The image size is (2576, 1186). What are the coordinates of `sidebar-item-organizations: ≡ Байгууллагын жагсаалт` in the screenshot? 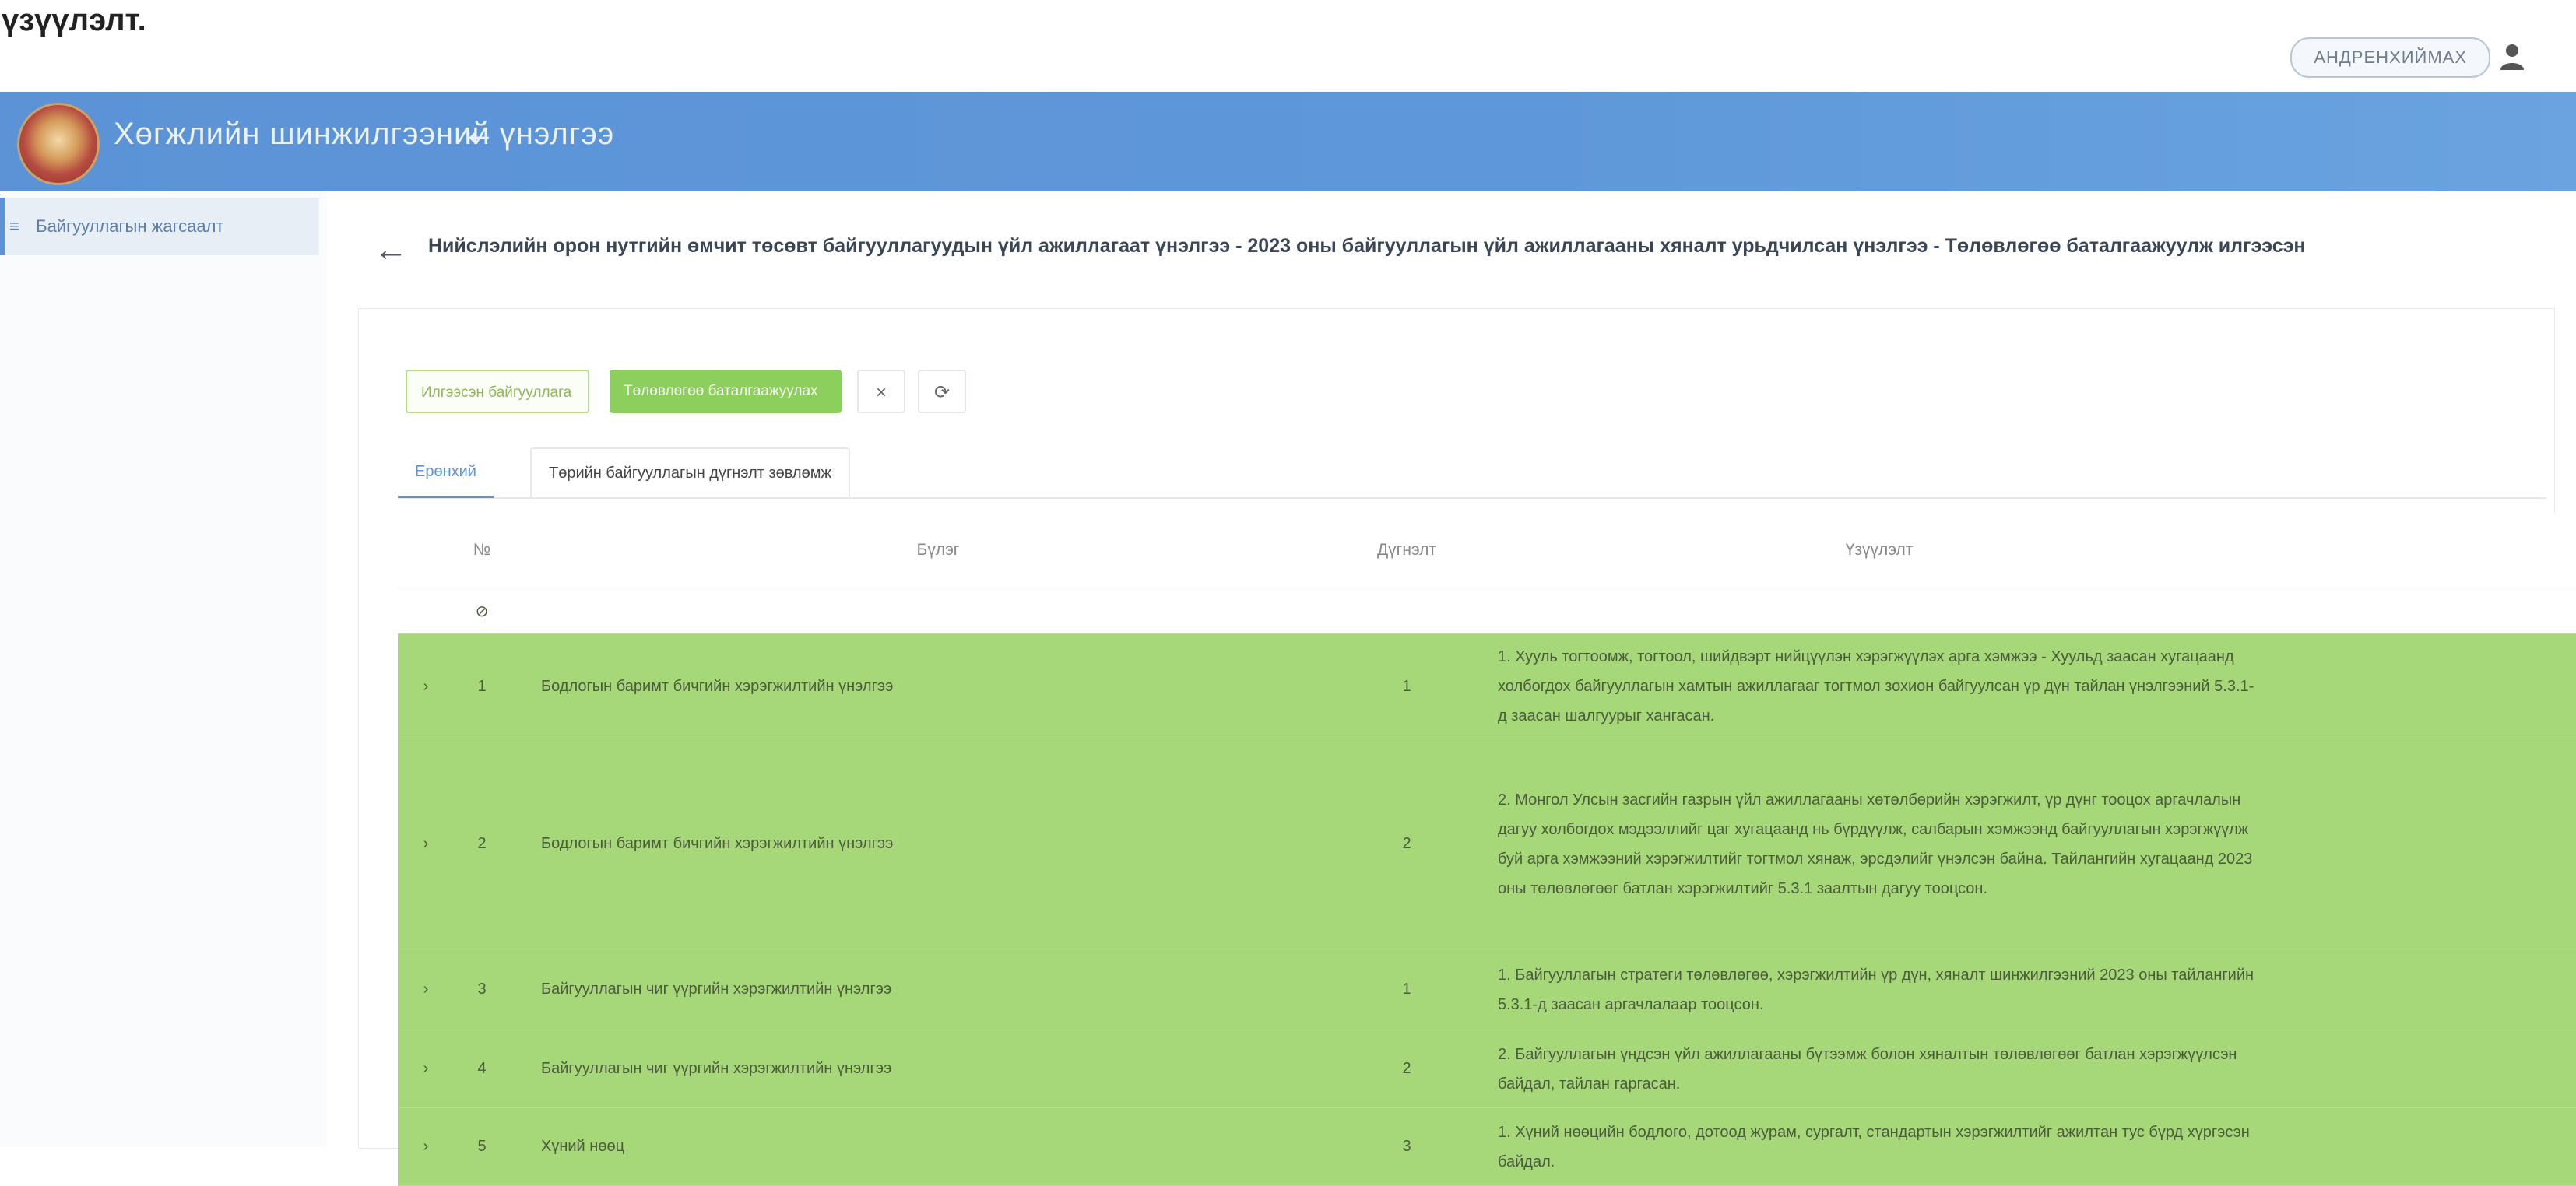 It's located at (160, 227).